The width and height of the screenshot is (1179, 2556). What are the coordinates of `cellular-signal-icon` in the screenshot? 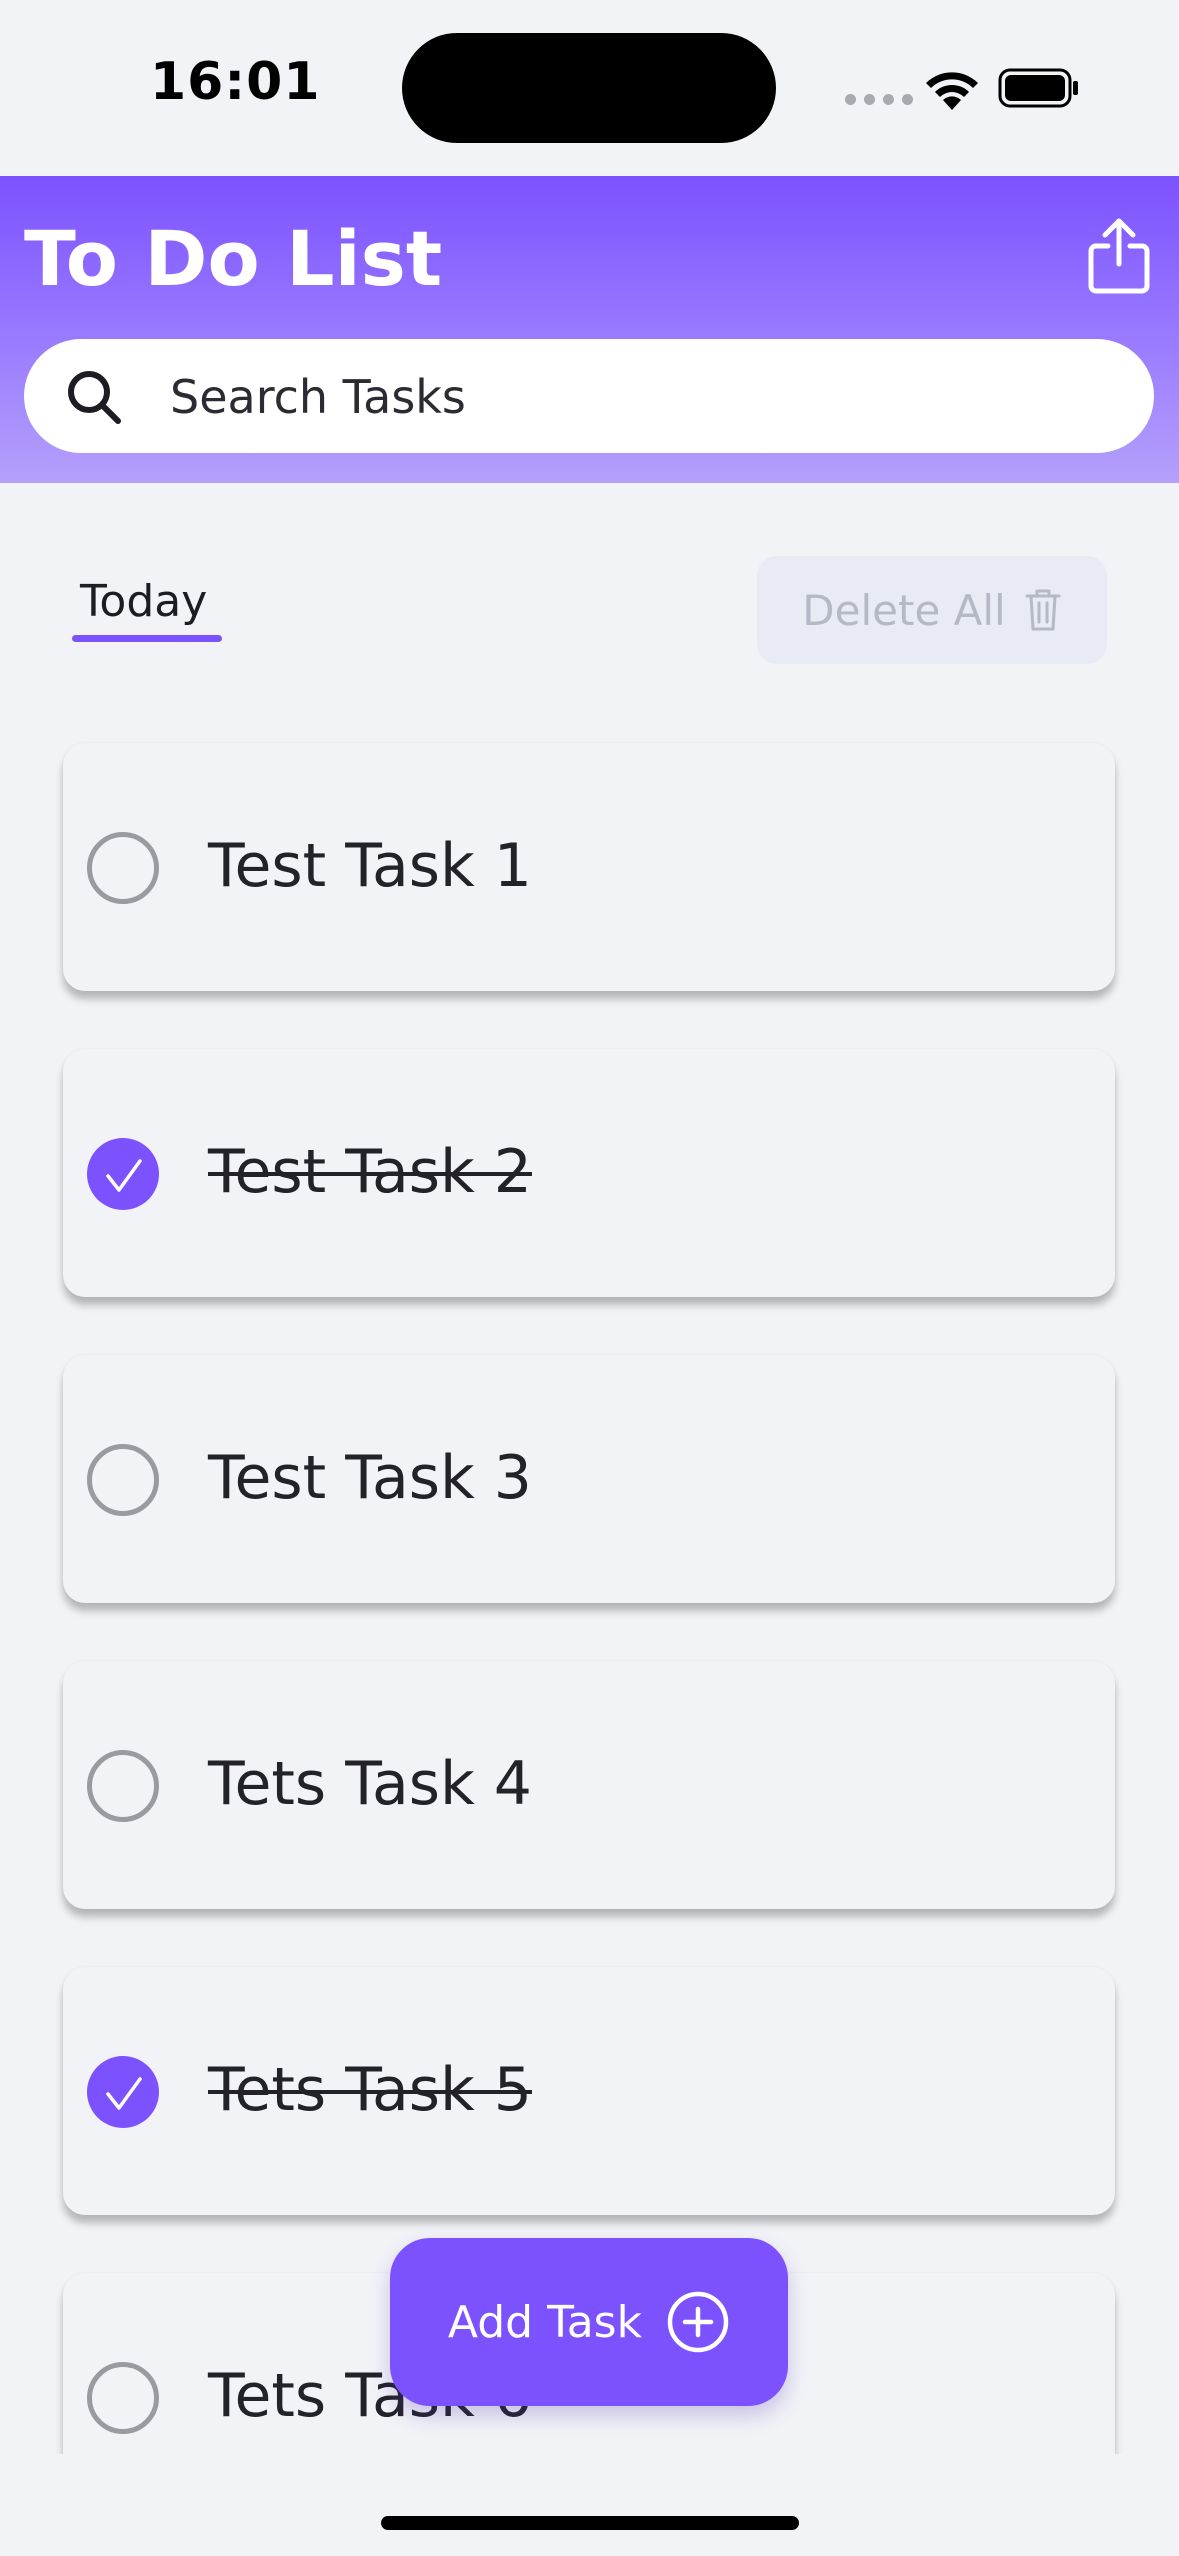 It's located at (879, 99).